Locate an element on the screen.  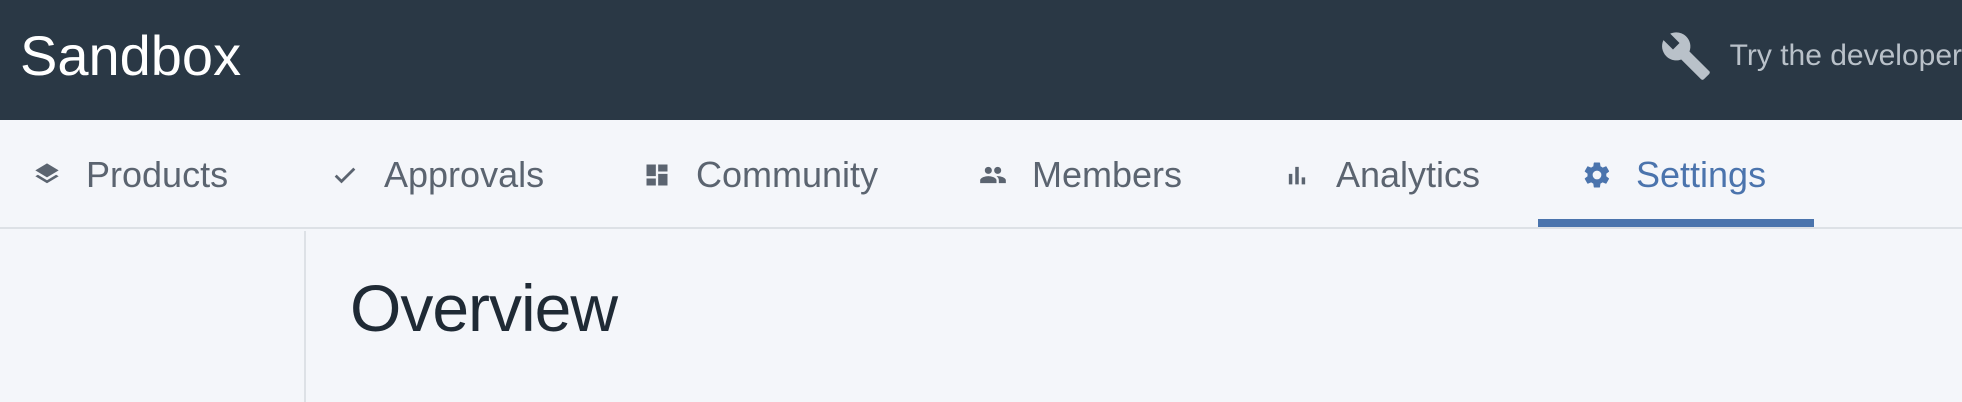
layers-icon is located at coordinates (47, 175).